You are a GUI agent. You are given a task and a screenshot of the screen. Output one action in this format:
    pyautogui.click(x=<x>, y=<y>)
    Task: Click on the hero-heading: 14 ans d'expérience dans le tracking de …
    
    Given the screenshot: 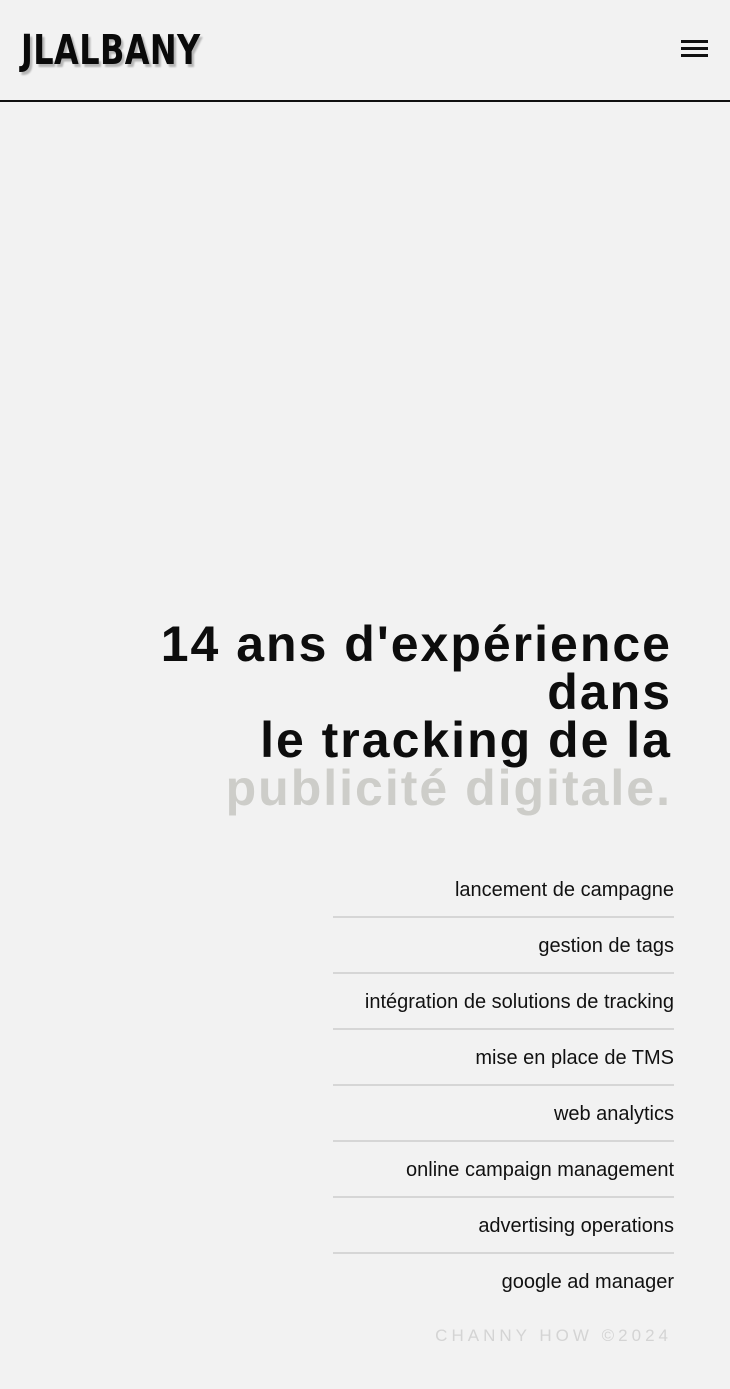 What is the action you would take?
    pyautogui.click(x=362, y=716)
    